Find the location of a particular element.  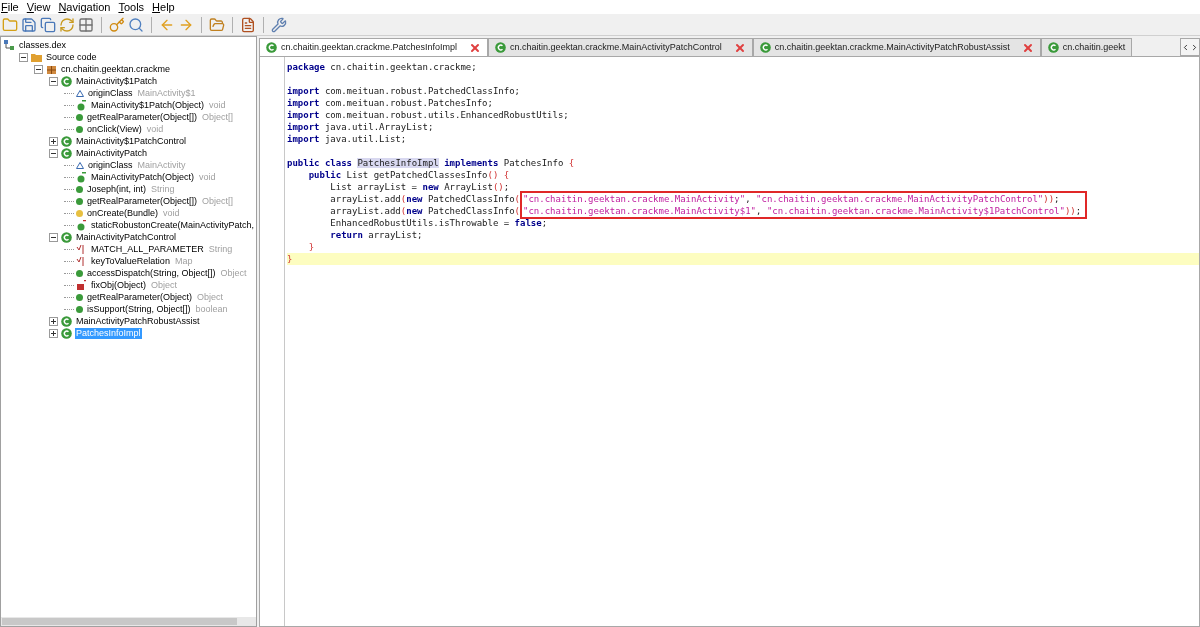

tree-item: classes.dex is located at coordinates (43, 45).